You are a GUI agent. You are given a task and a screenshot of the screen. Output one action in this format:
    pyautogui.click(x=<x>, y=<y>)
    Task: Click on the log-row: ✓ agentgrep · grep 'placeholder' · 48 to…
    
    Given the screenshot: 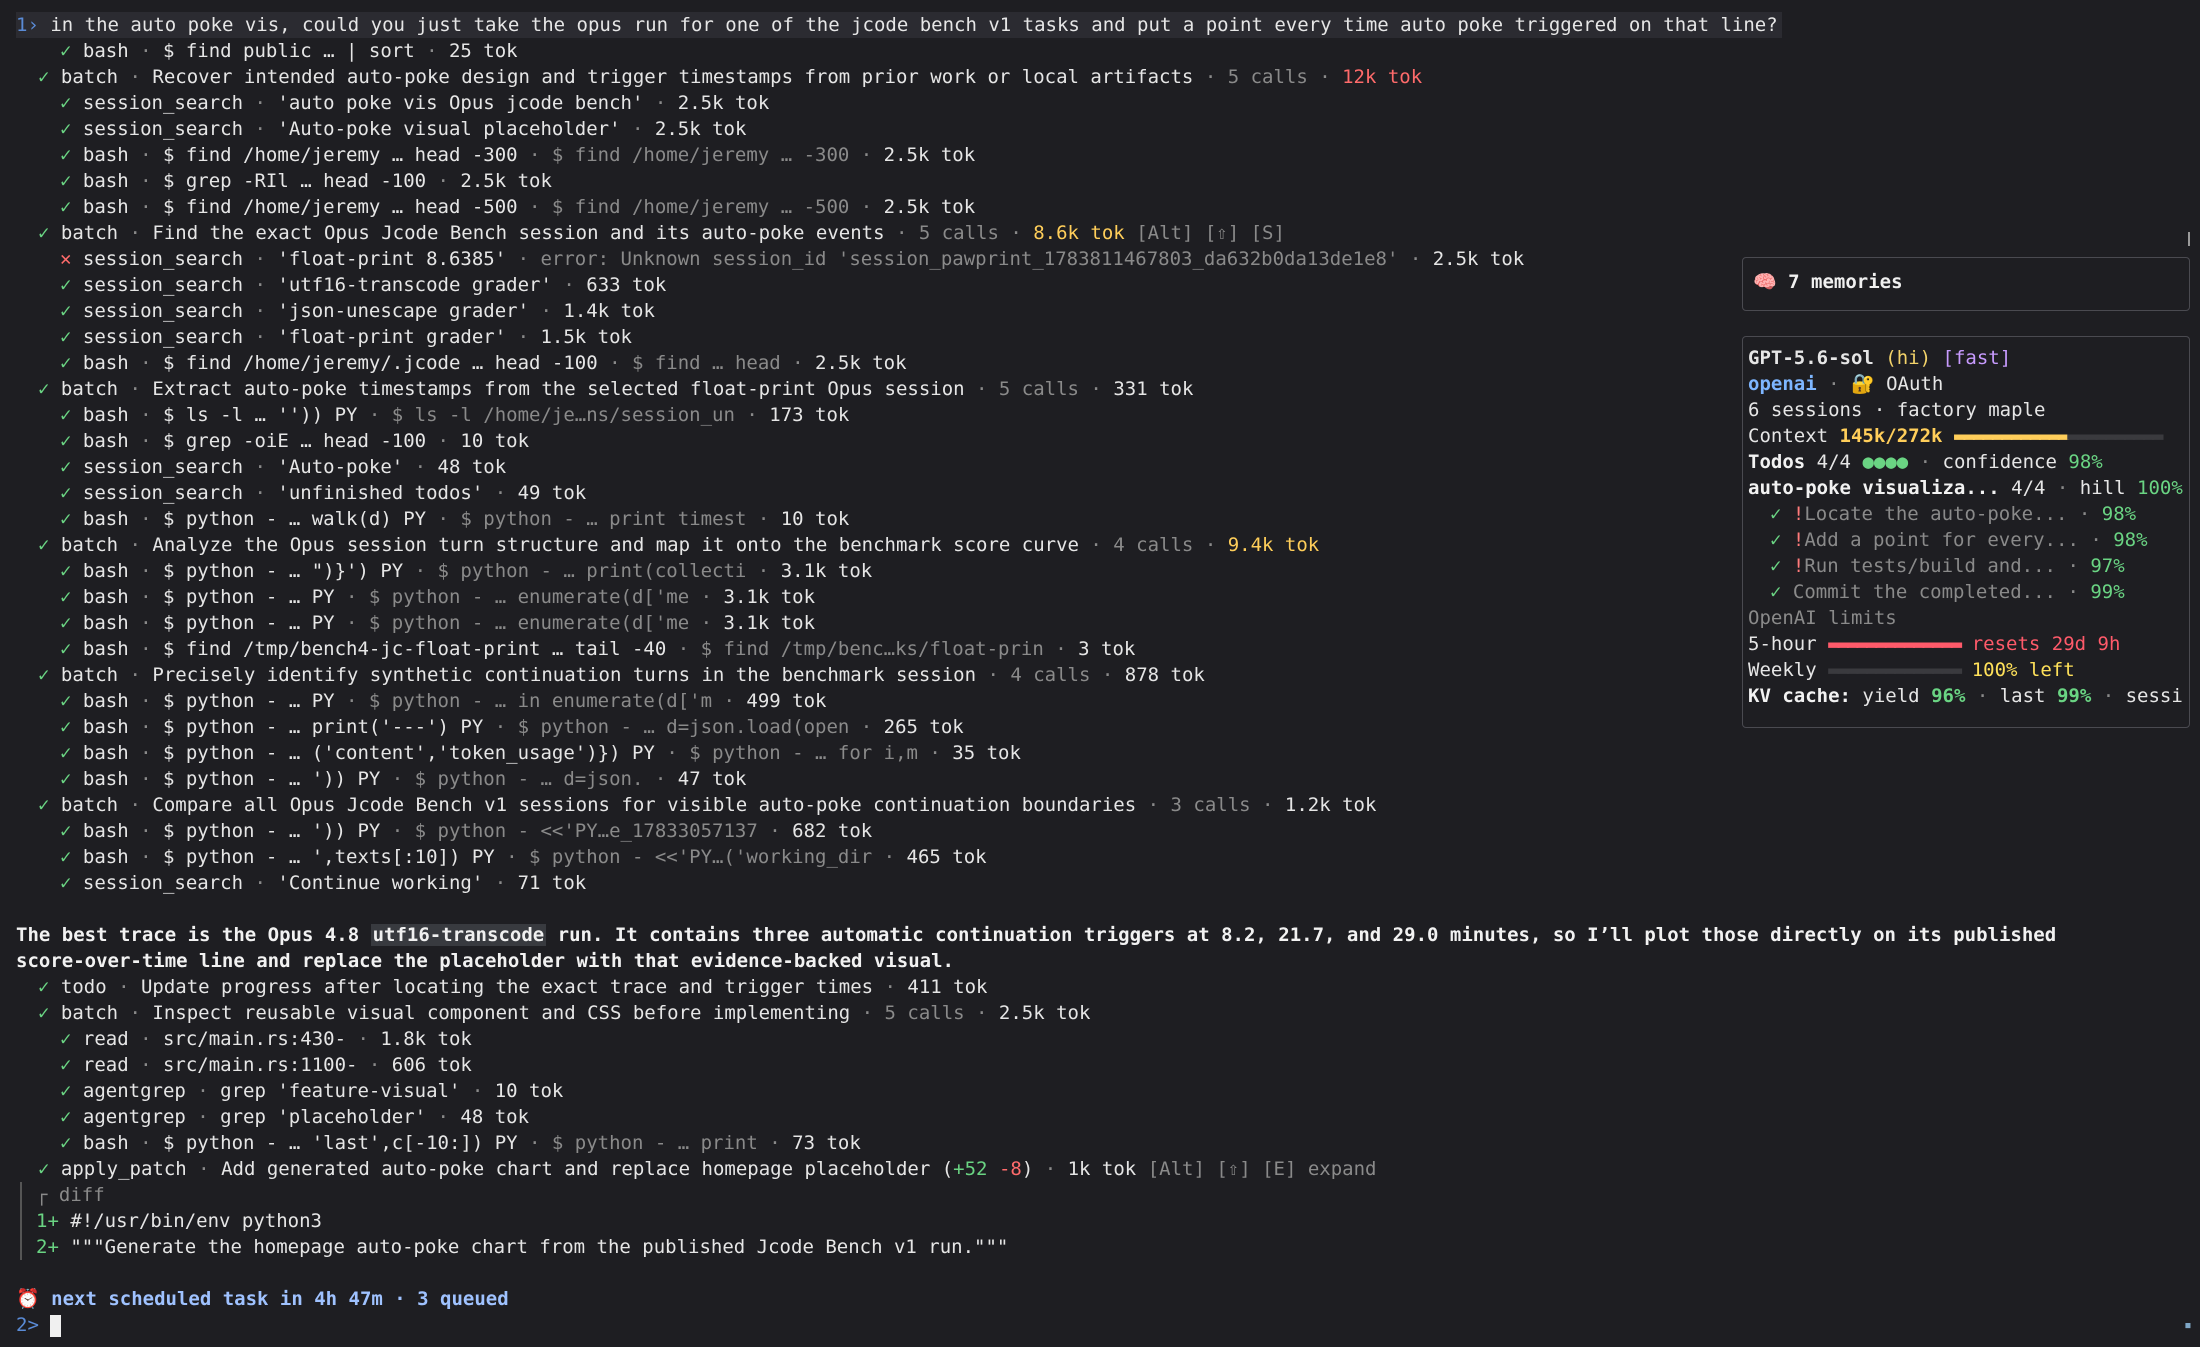 What is the action you would take?
    pyautogui.click(x=1096, y=1117)
    